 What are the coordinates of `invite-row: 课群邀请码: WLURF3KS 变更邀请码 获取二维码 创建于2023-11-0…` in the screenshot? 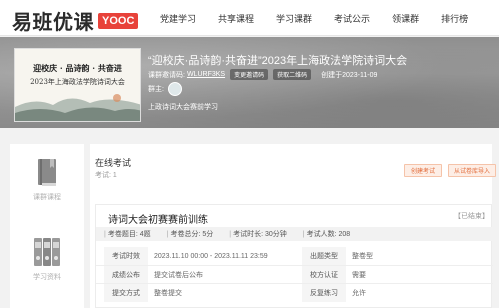 It's located at (262, 74).